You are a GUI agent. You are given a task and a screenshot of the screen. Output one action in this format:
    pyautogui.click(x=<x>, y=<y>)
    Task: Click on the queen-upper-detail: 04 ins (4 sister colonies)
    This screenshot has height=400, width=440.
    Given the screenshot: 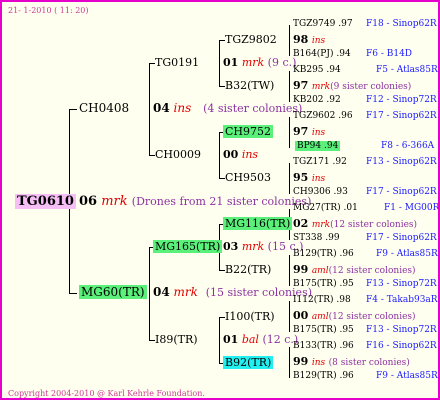 What is the action you would take?
    pyautogui.click(x=228, y=108)
    